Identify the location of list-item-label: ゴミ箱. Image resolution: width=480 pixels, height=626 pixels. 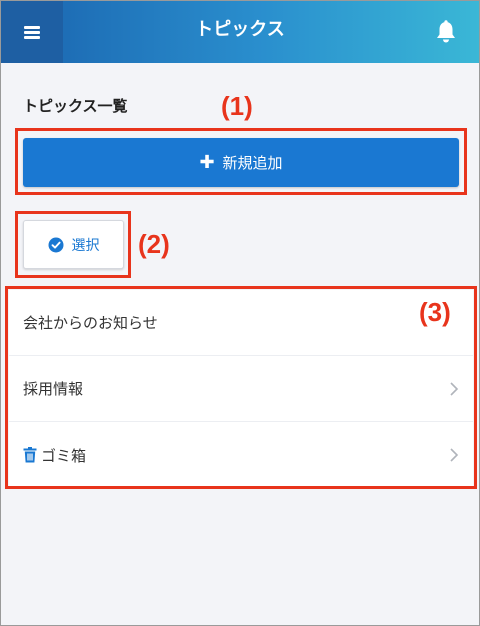
(64, 455).